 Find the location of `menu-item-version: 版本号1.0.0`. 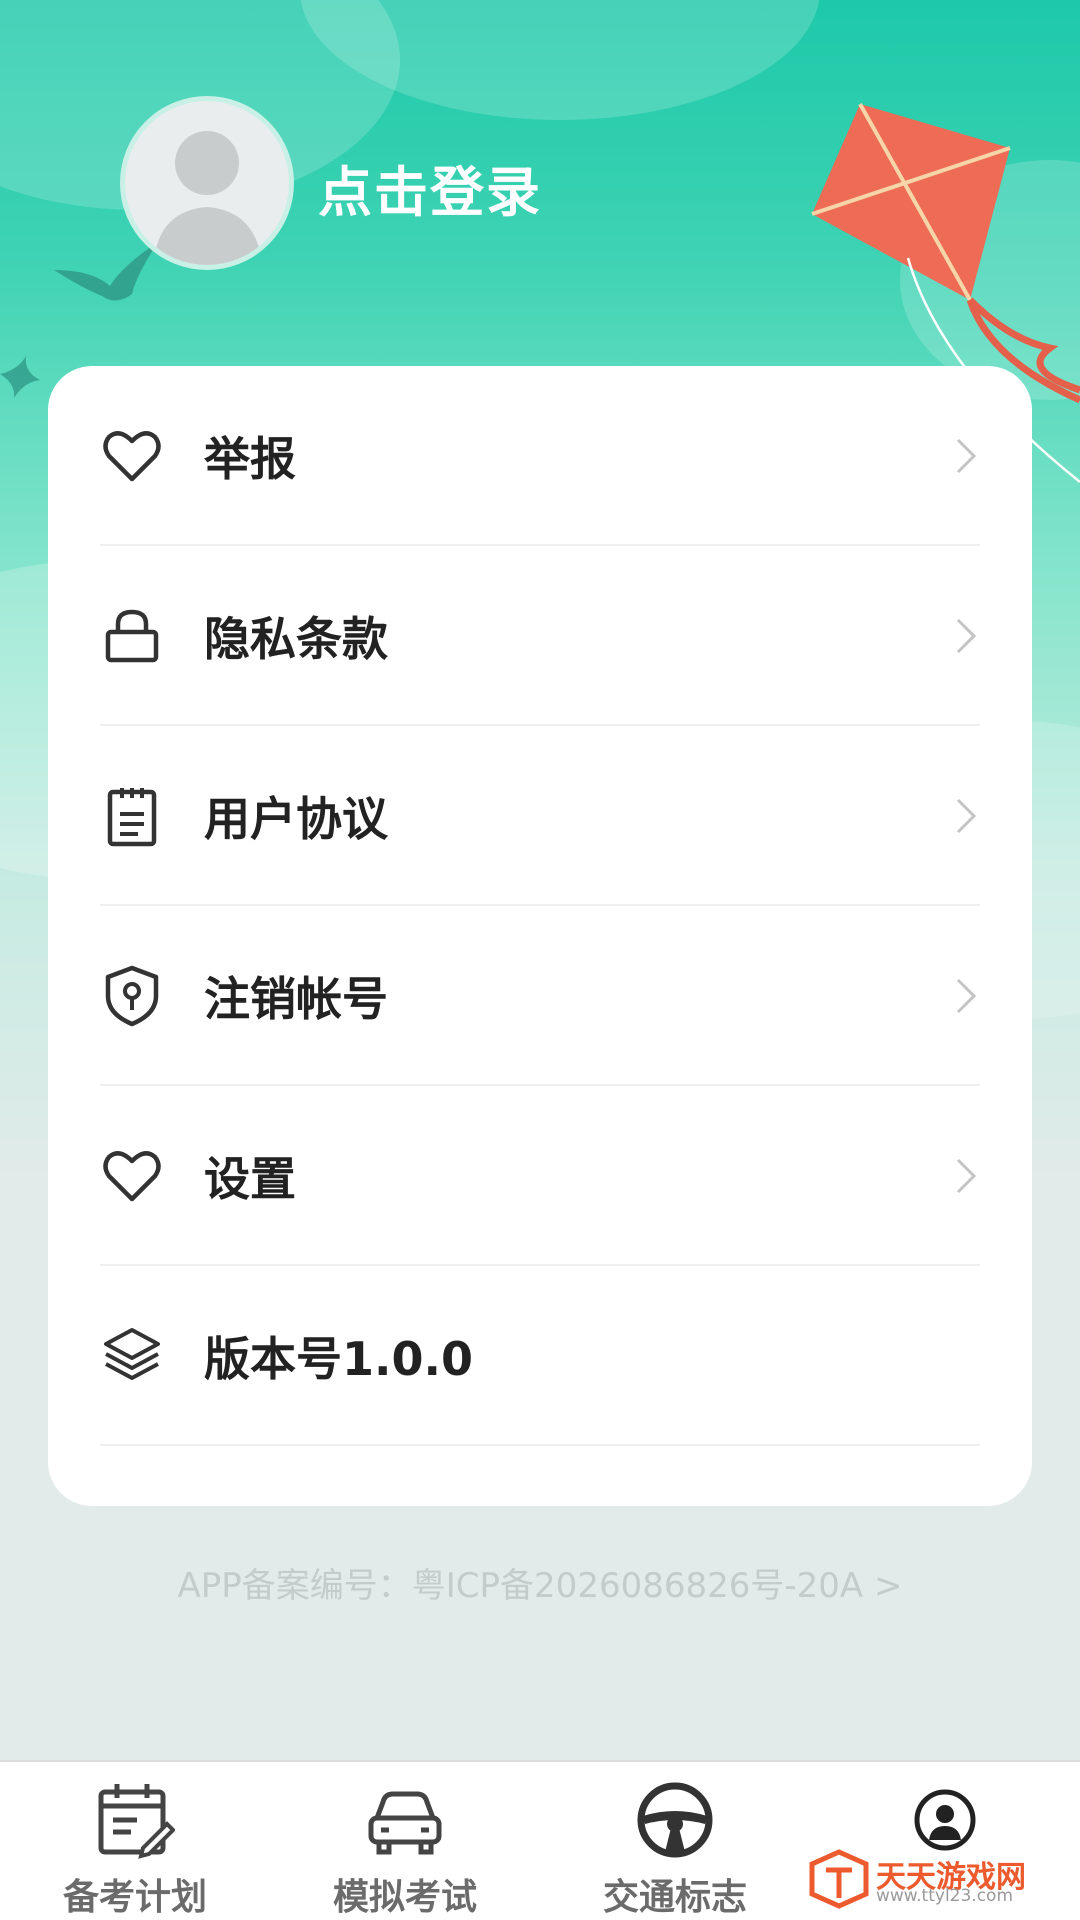

menu-item-version: 版本号1.0.0 is located at coordinates (540, 1356).